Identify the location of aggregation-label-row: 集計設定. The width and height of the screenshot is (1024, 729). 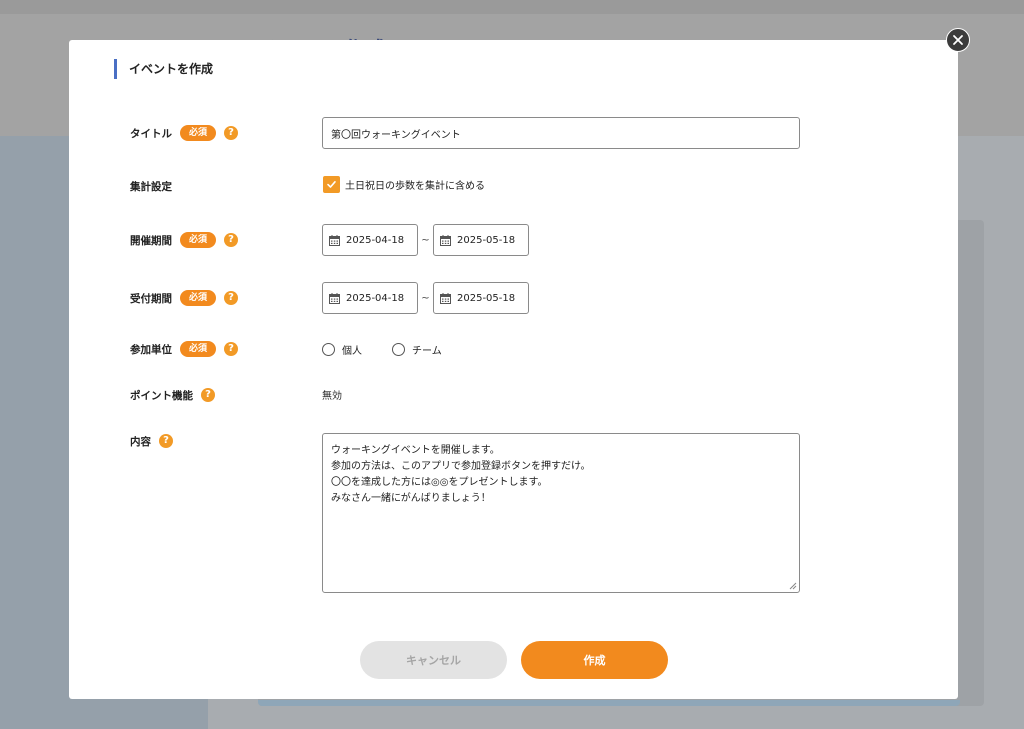
(151, 186).